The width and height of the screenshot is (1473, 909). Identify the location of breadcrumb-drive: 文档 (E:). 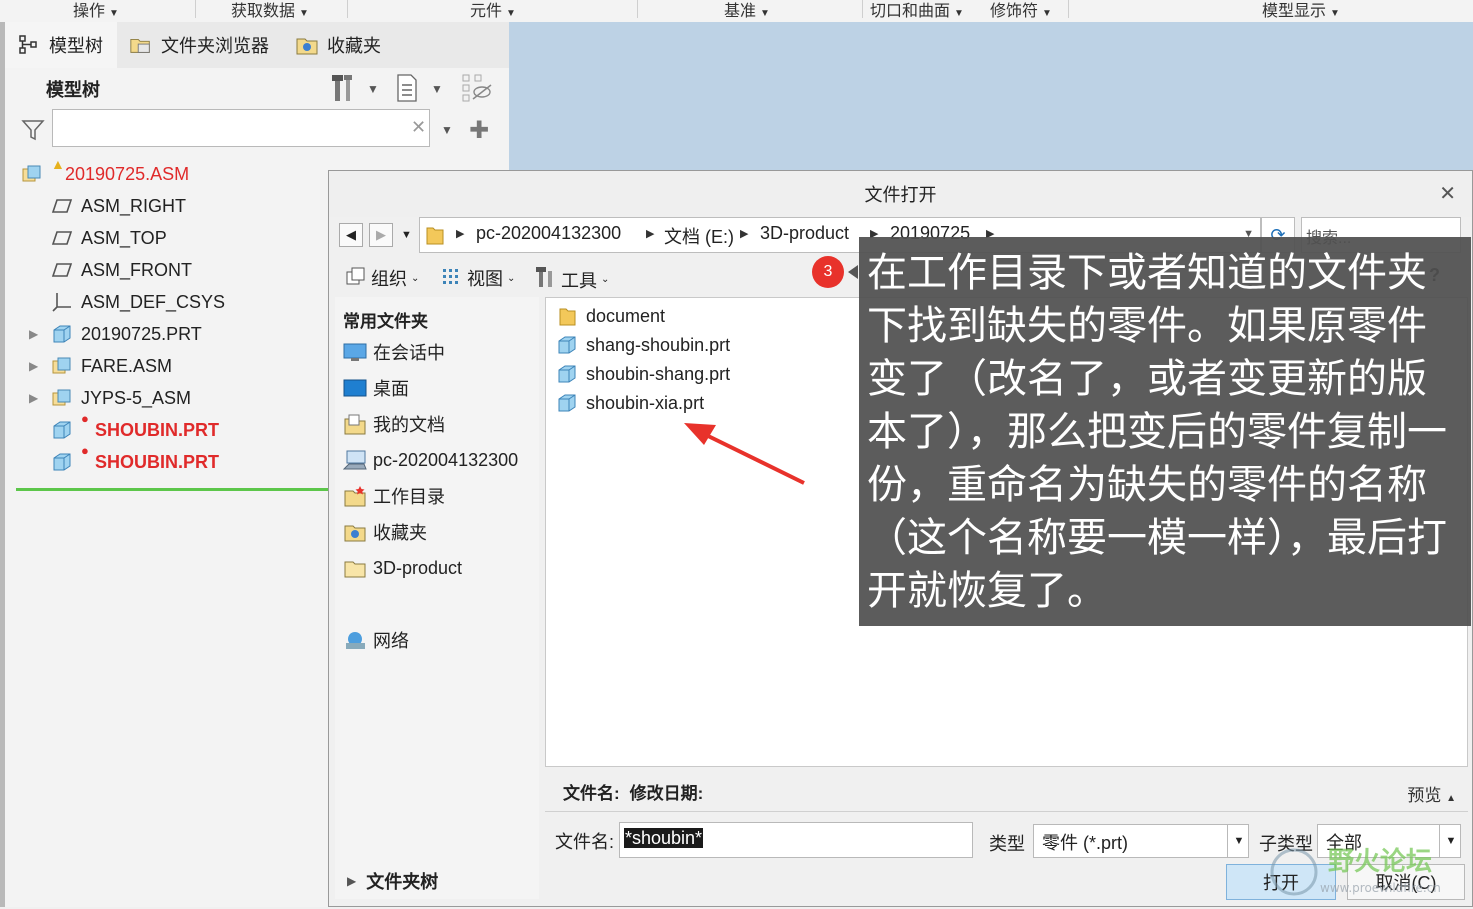
(699, 236).